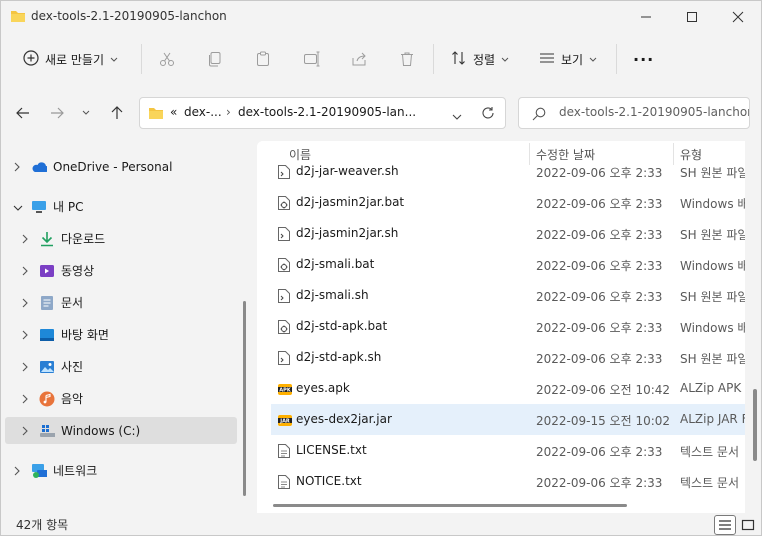 This screenshot has width=762, height=536. Describe the element at coordinates (572, 59) in the screenshot. I see `view-button-label: 보기` at that location.